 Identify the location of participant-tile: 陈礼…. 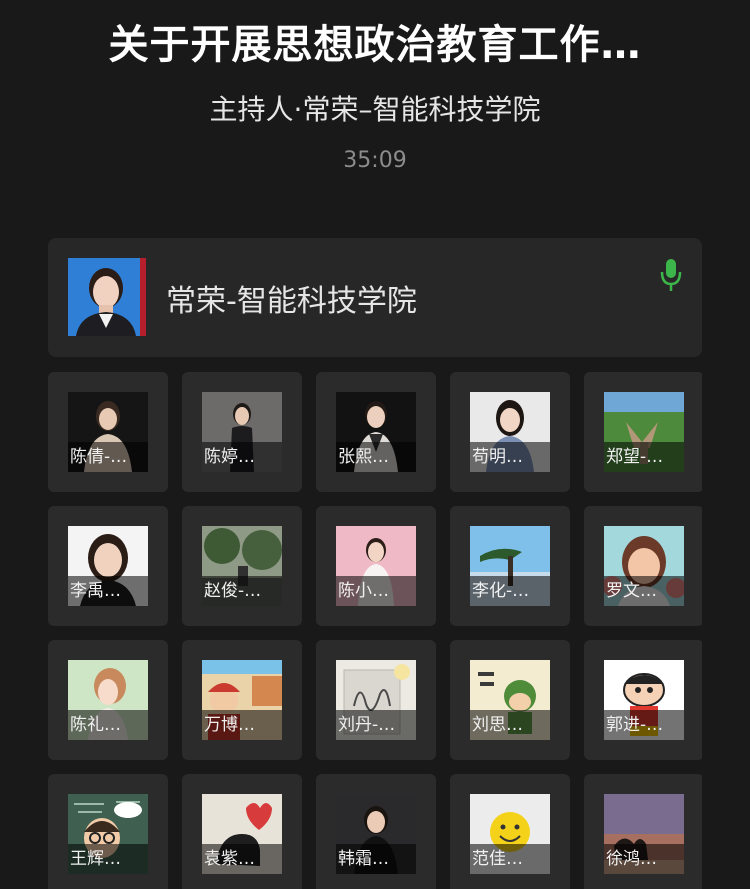
(108, 700).